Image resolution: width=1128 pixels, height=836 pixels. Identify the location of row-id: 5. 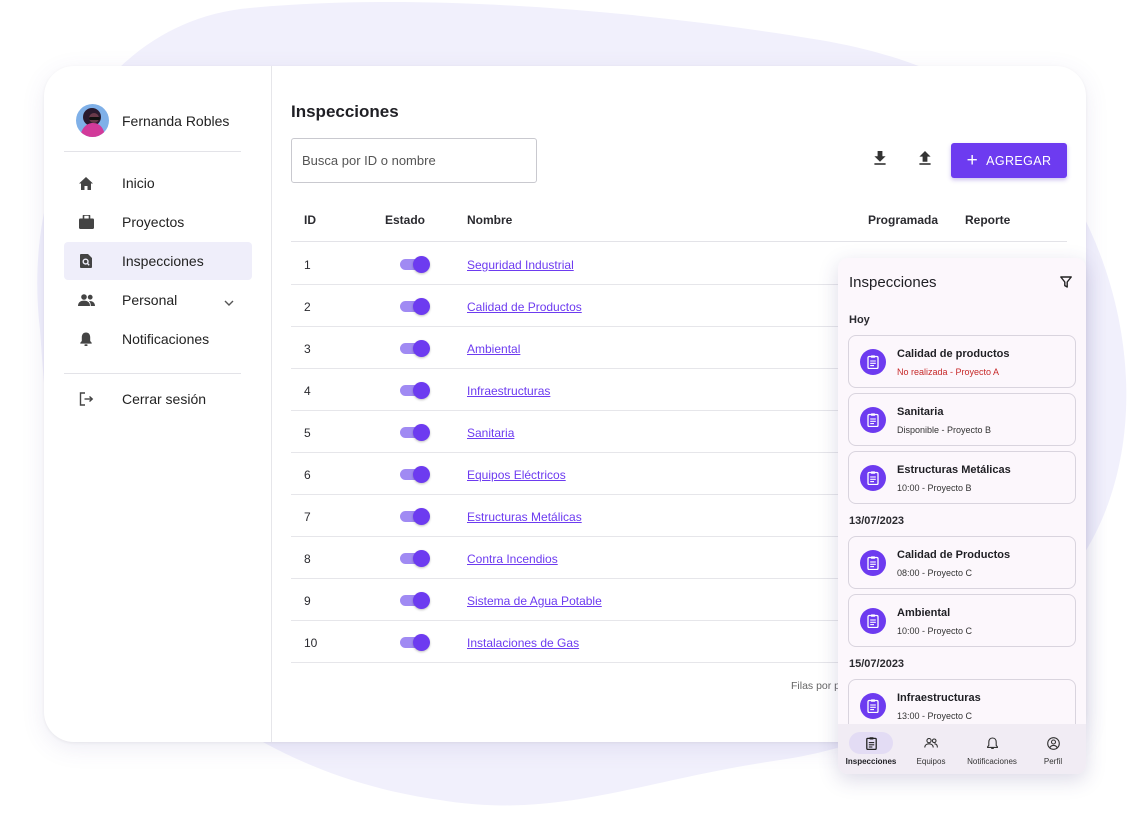
(307, 433).